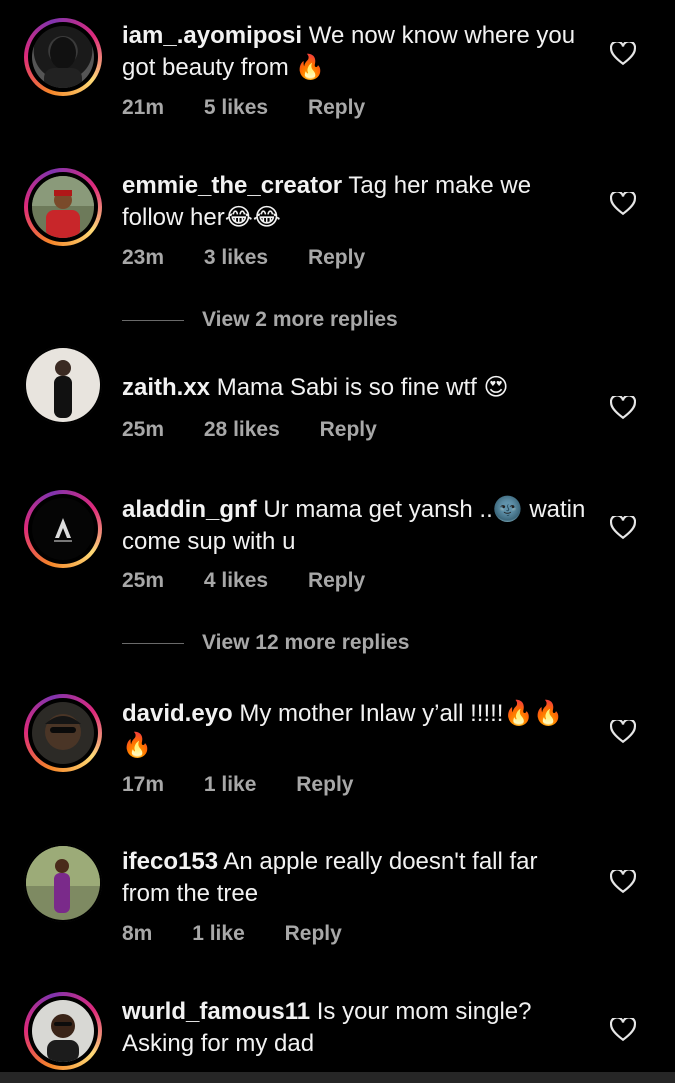 The image size is (675, 1083). Describe the element at coordinates (242, 429) in the screenshot. I see `comment-likes: 28 likes` at that location.